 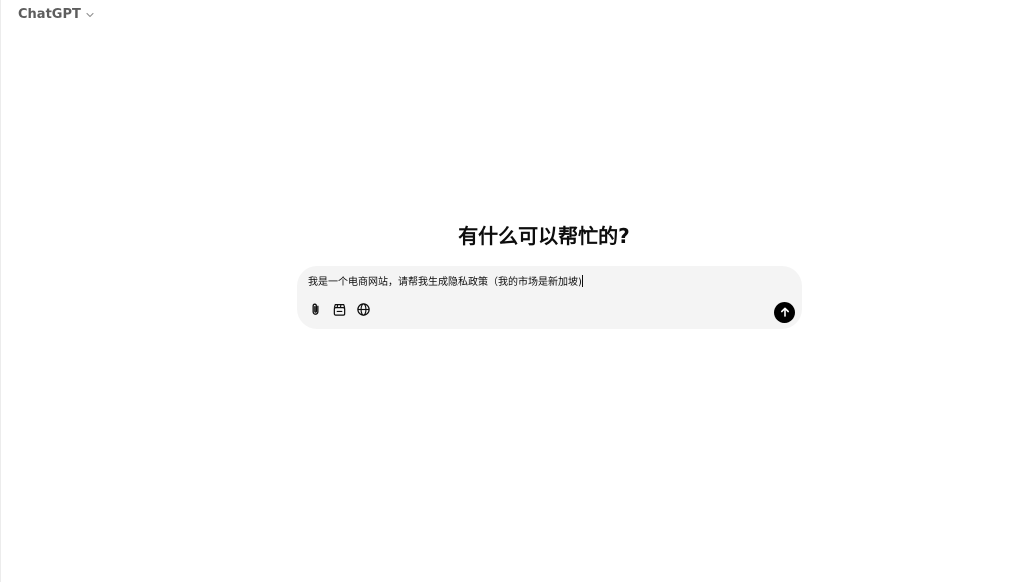 I want to click on prompt-text: 我是一个电商网站，请帮我生成隐私政策（我的市场是新加坡), so click(x=445, y=282).